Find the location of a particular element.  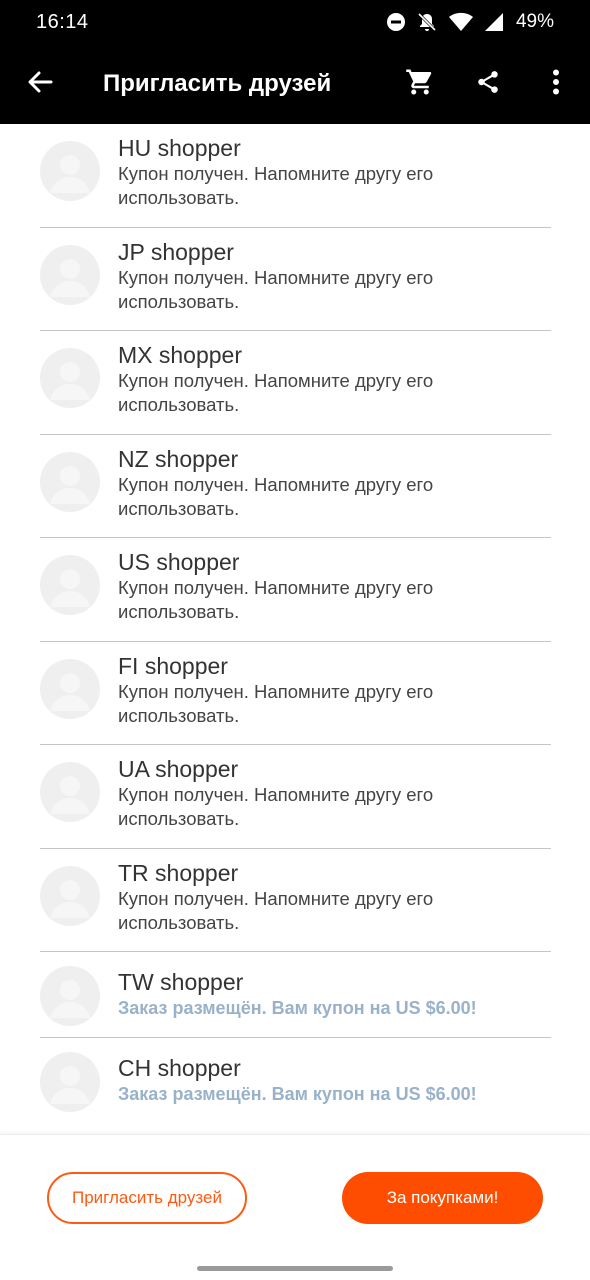

share-icon is located at coordinates (488, 84).